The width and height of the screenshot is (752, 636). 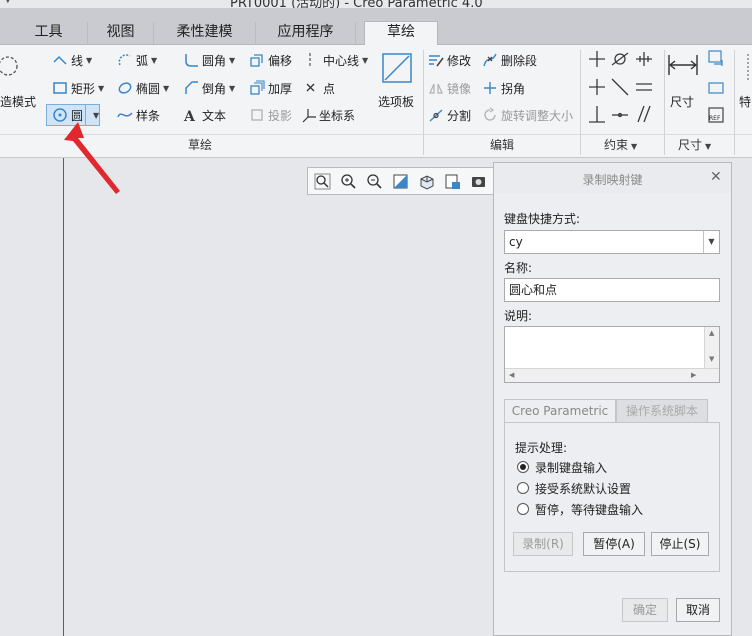 I want to click on centerline-button: 中心线 ▼, so click(x=336, y=60).